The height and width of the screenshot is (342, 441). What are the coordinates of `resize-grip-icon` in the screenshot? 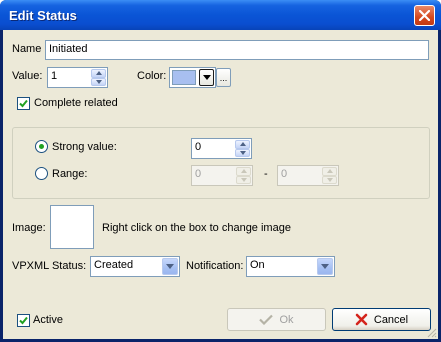 It's located at (431, 332).